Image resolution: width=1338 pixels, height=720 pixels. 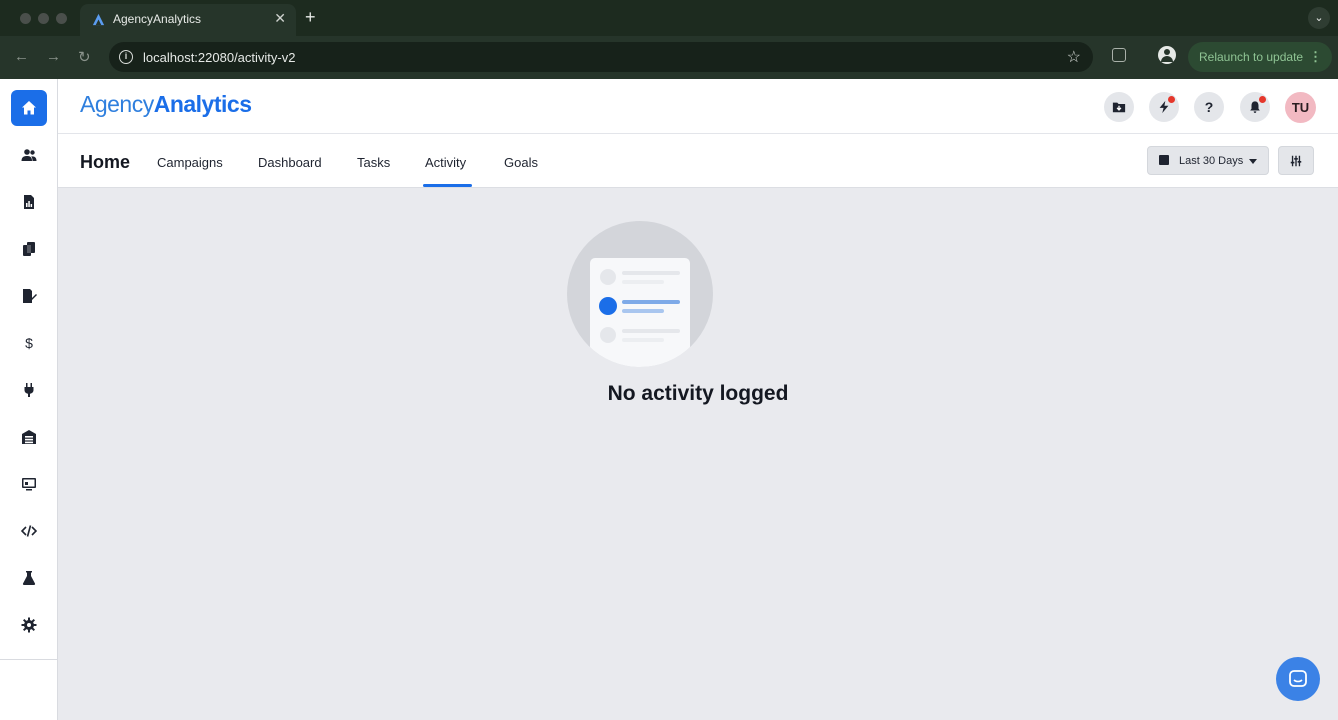 I want to click on users-icon, so click(x=29, y=155).